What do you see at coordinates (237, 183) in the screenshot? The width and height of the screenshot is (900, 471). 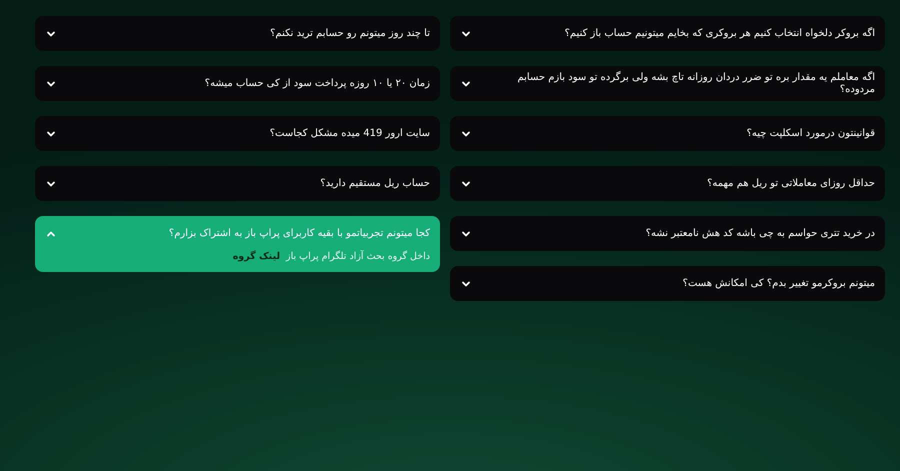 I see `faq-item: حساب ریل مستقیم دارید؟` at bounding box center [237, 183].